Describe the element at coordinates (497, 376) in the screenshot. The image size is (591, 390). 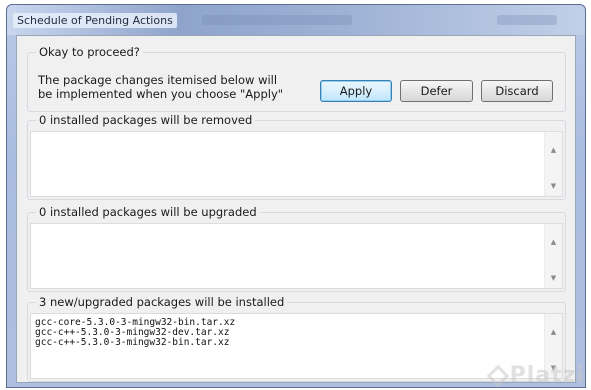
I see `platzi-logo-icon` at that location.